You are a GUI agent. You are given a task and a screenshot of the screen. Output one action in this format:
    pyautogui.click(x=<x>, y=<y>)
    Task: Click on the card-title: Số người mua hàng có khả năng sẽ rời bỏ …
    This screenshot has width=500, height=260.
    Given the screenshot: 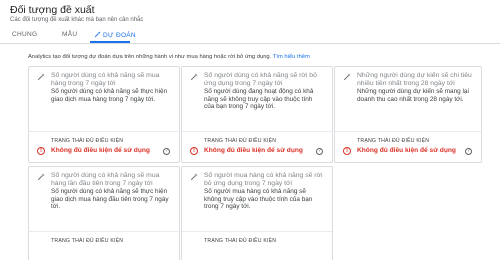 What is the action you would take?
    pyautogui.click(x=263, y=179)
    